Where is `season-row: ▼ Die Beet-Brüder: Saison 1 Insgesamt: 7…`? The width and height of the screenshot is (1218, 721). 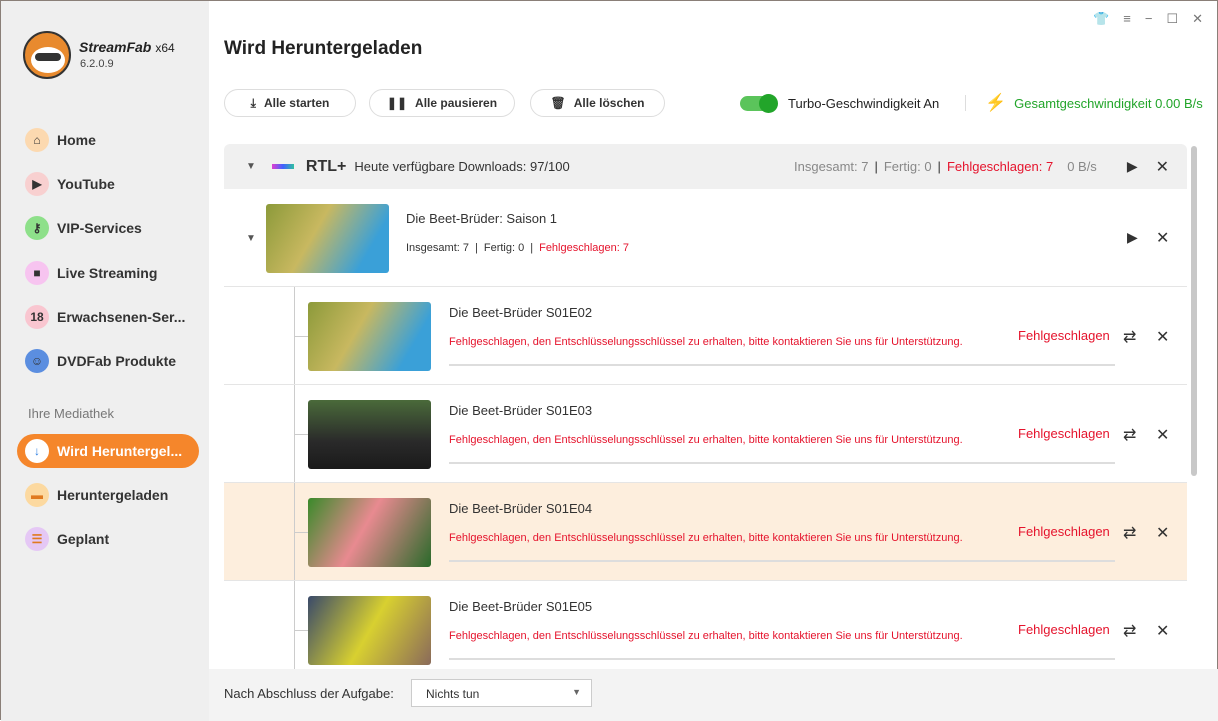 season-row: ▼ Die Beet-Brüder: Saison 1 Insgesamt: 7… is located at coordinates (705, 238).